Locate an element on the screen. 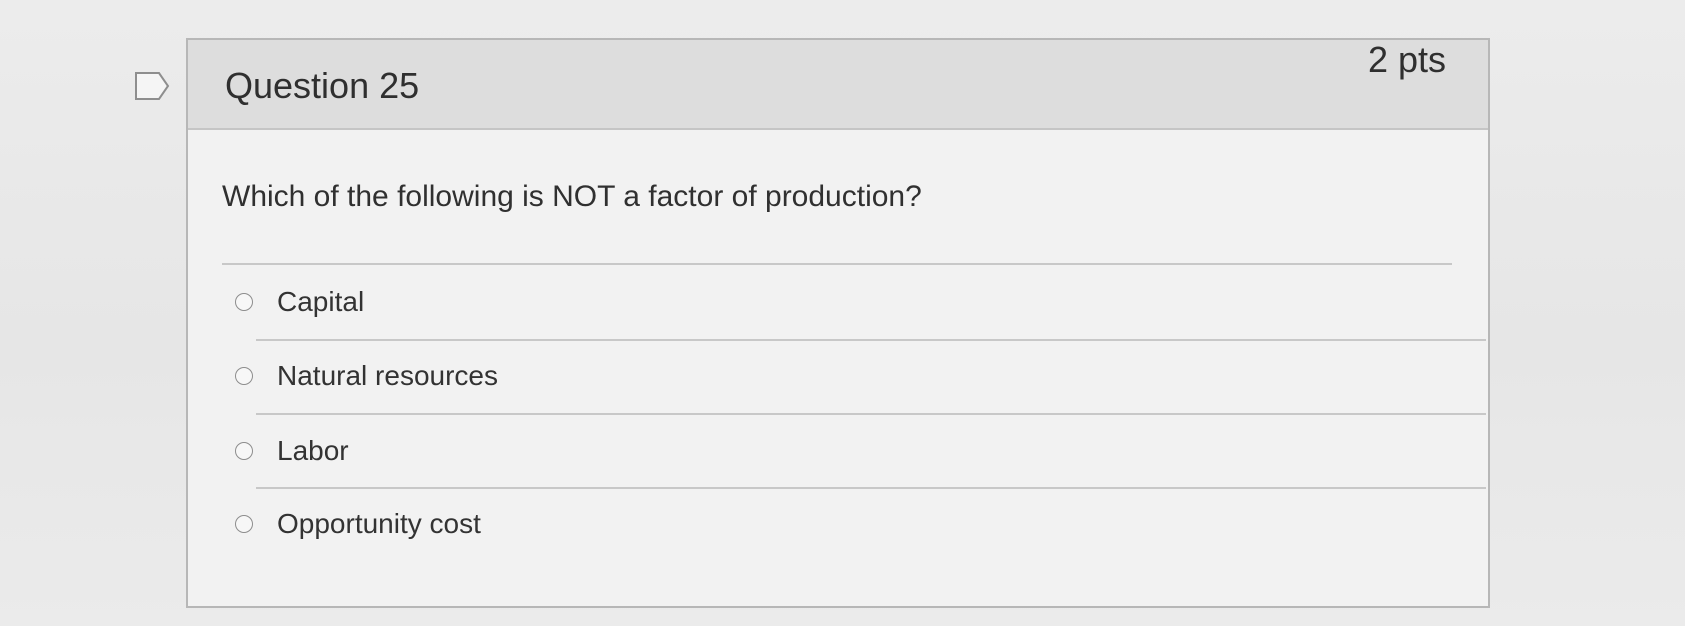  answer-option: Natural resources is located at coordinates (837, 376).